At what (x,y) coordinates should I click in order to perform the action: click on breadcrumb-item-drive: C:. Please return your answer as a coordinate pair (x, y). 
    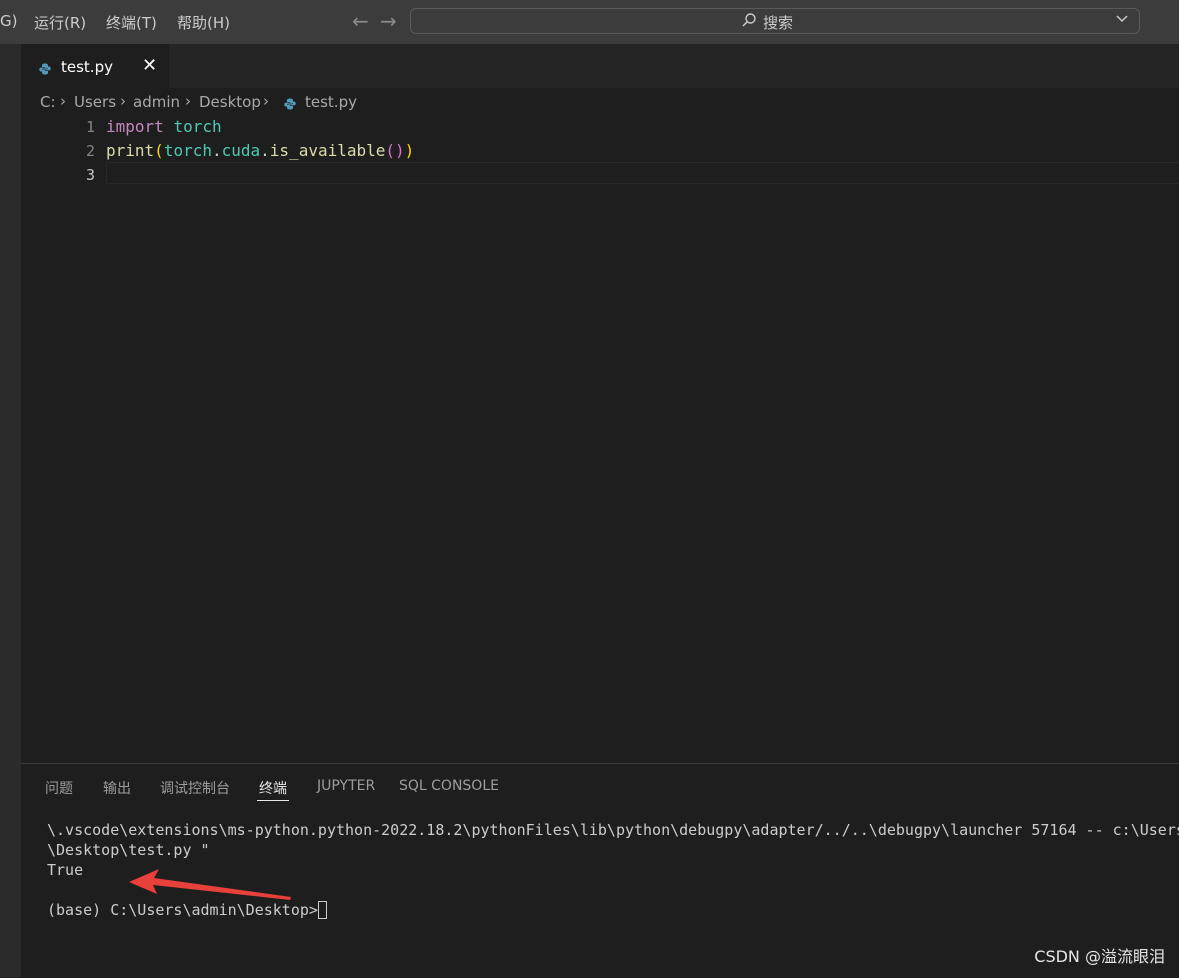
    Looking at the image, I should click on (48, 102).